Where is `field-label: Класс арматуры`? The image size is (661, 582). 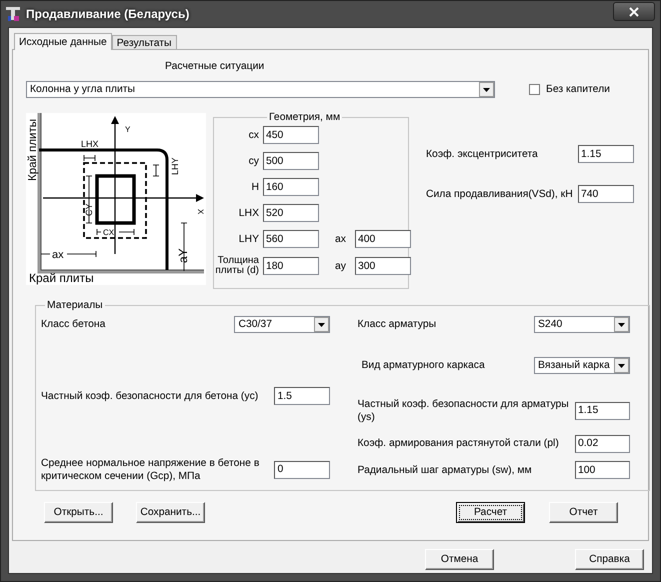
field-label: Класс арматуры is located at coordinates (396, 324).